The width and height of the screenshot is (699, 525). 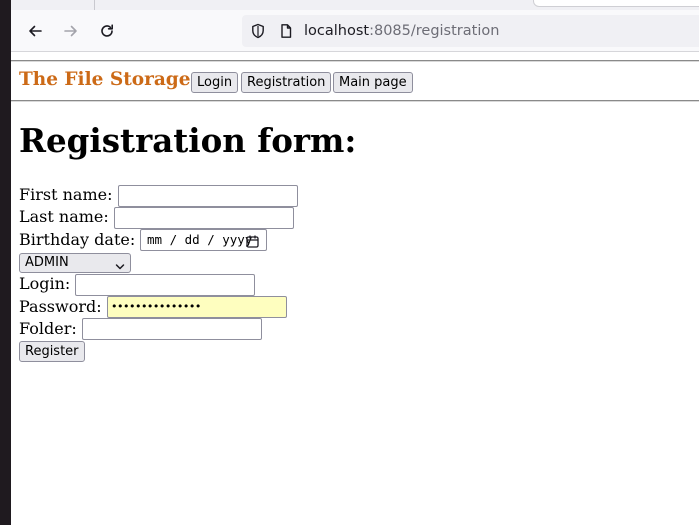 I want to click on password-input: •••••••••••••••, so click(x=197, y=307).